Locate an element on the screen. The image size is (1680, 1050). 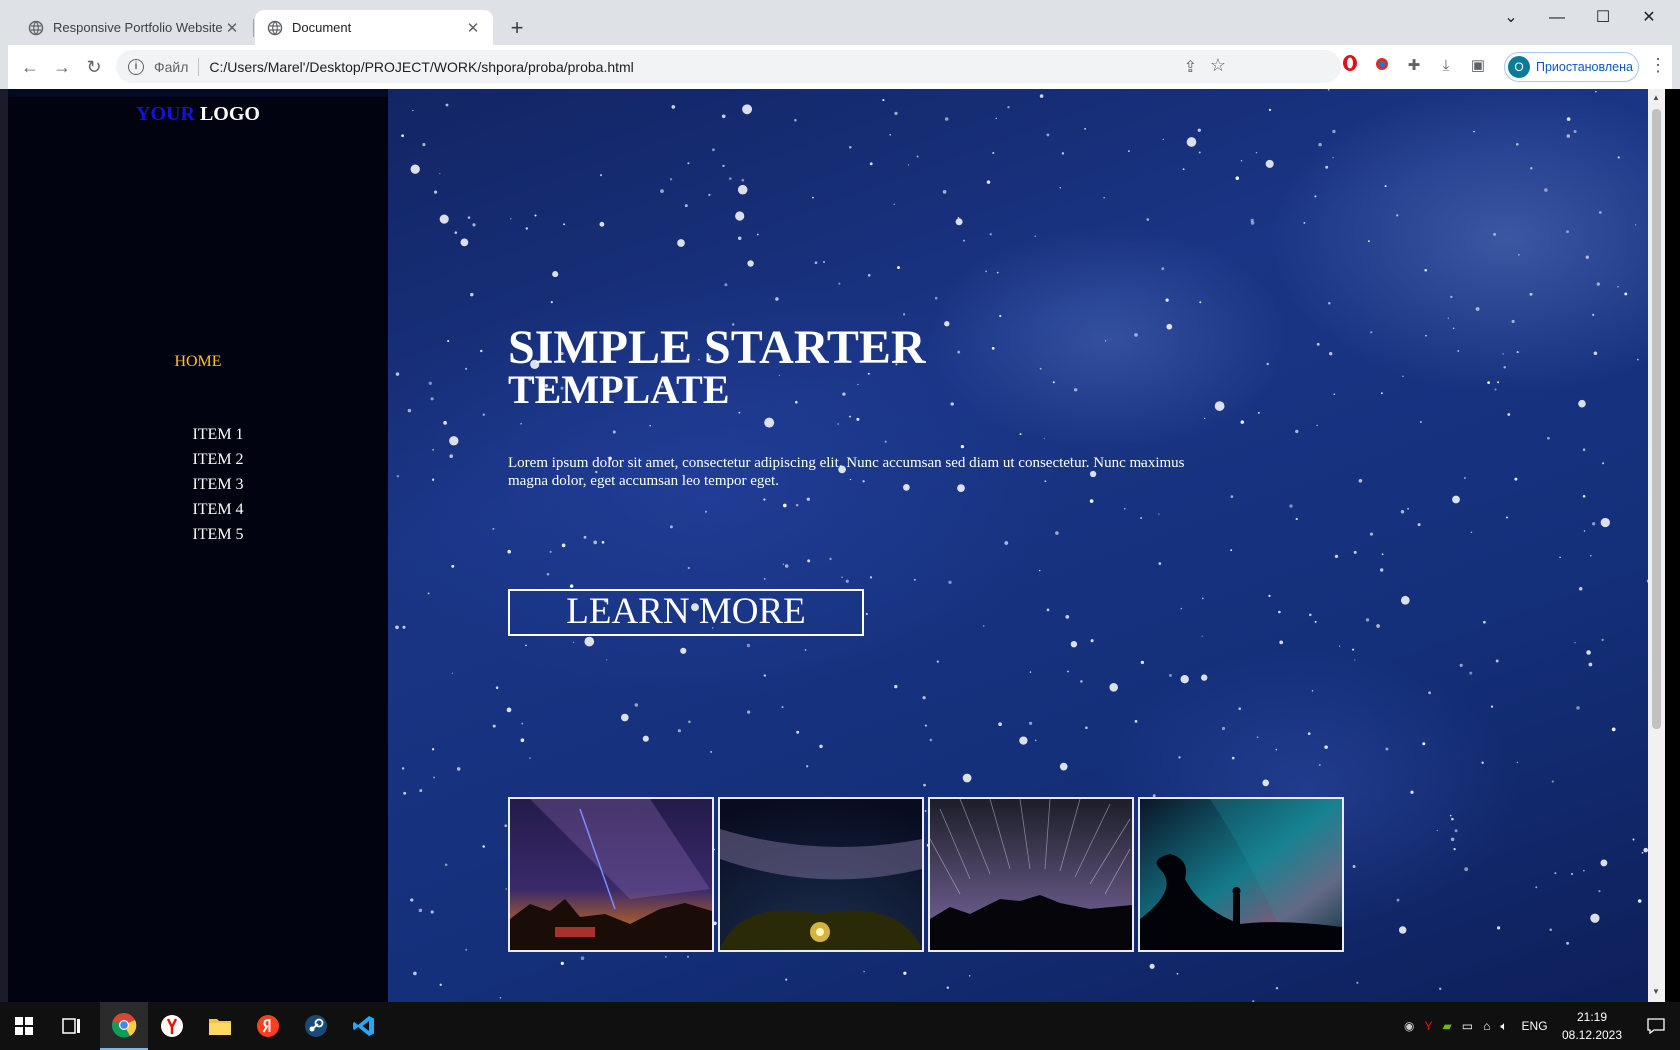
nav-item-5: ITEM 5 is located at coordinates (218, 534).